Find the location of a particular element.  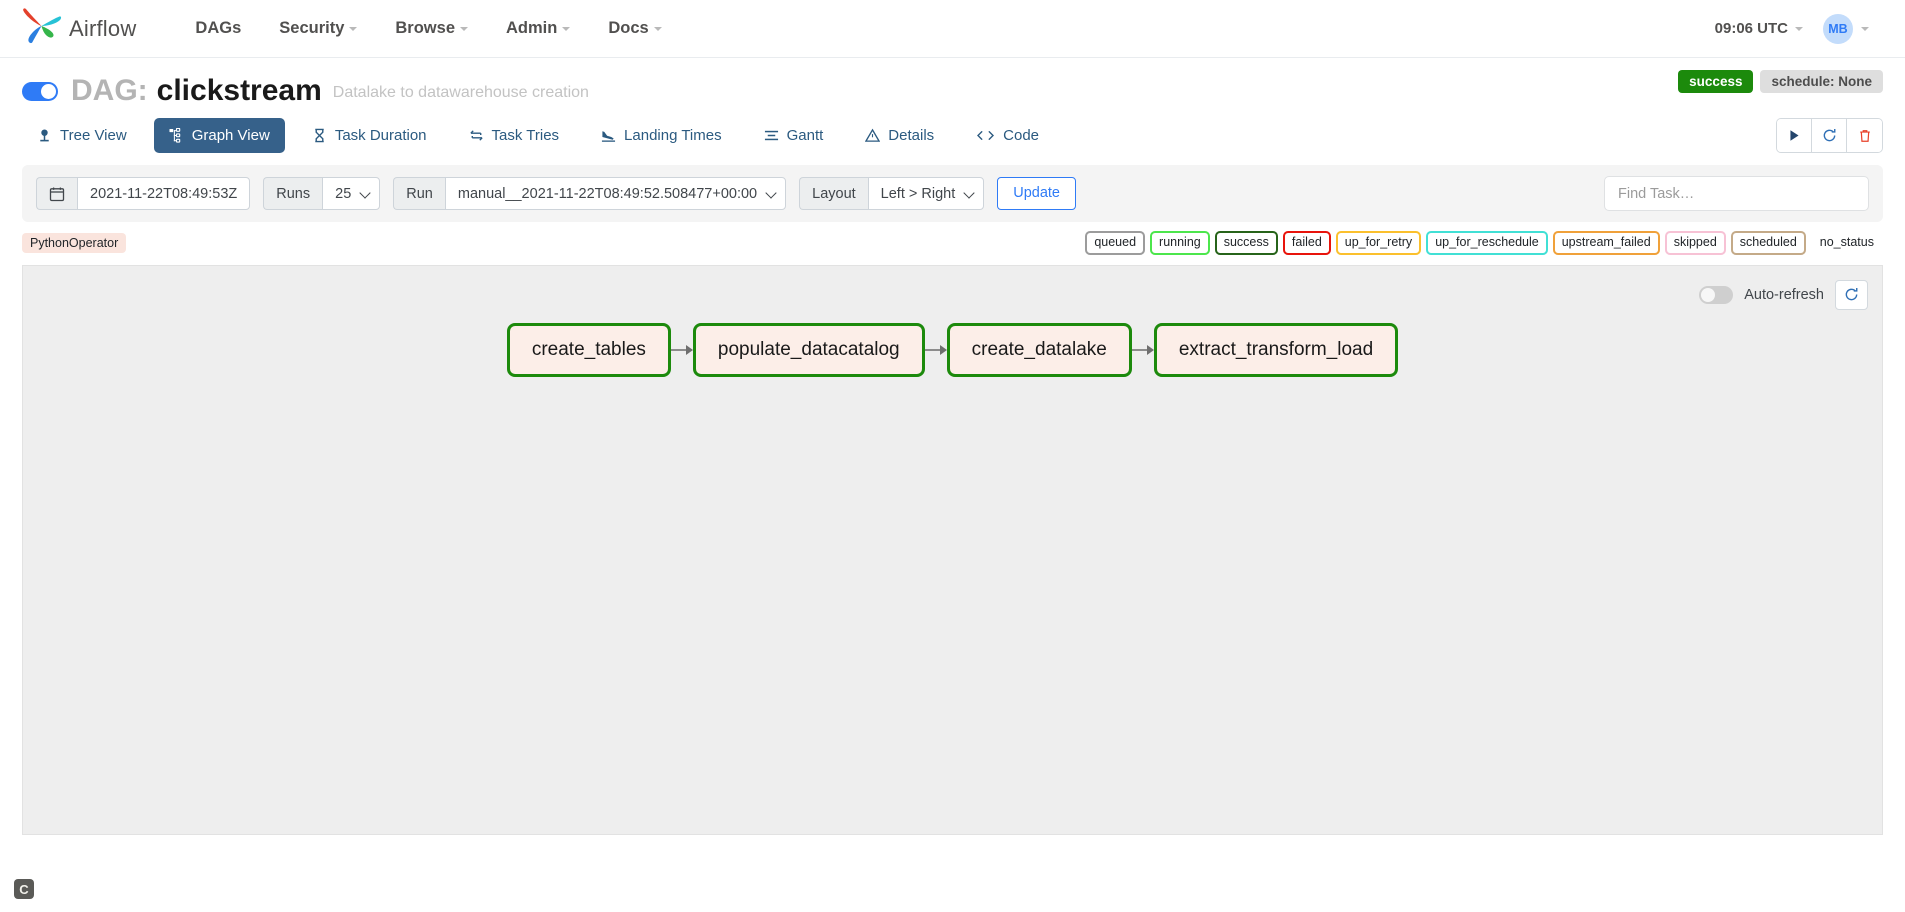

run-select-value: manual__2021-11-22T08:49:52.508477+00:00 is located at coordinates (607, 193).